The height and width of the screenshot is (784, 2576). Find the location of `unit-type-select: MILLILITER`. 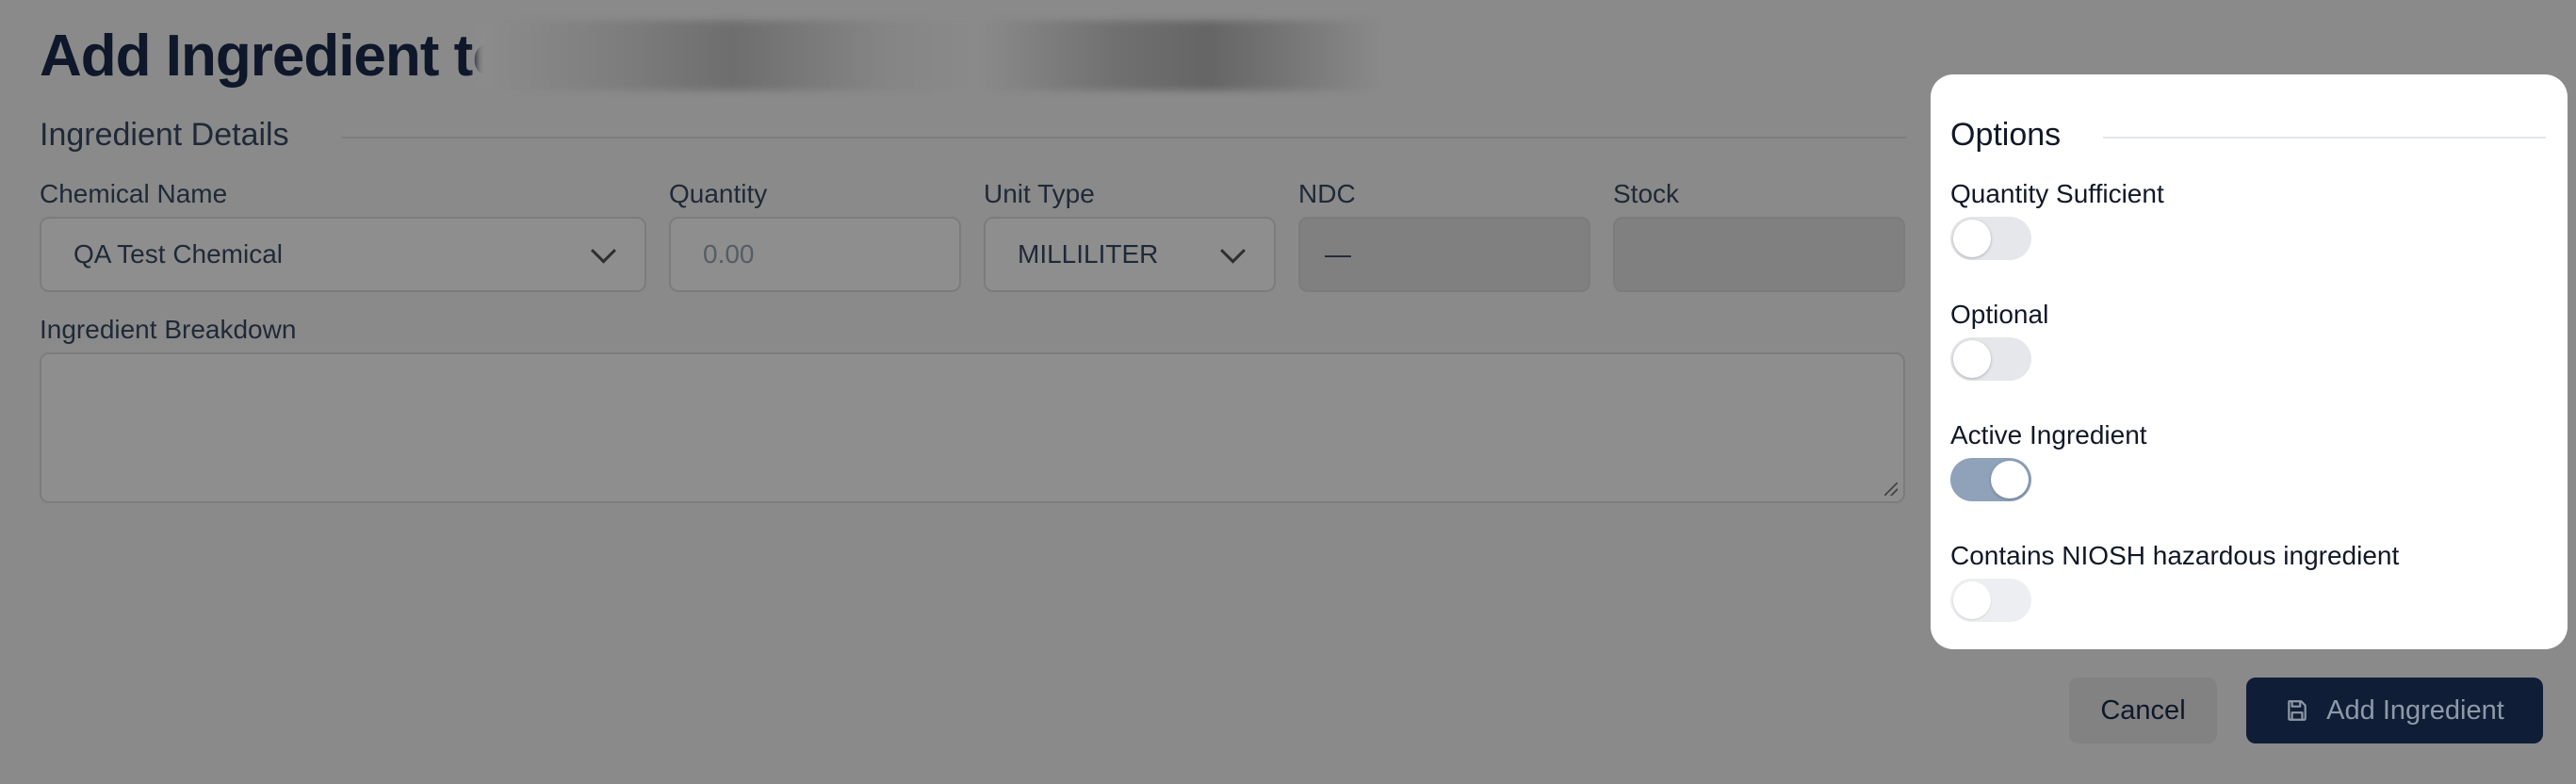

unit-type-select: MILLILITER is located at coordinates (1130, 255).